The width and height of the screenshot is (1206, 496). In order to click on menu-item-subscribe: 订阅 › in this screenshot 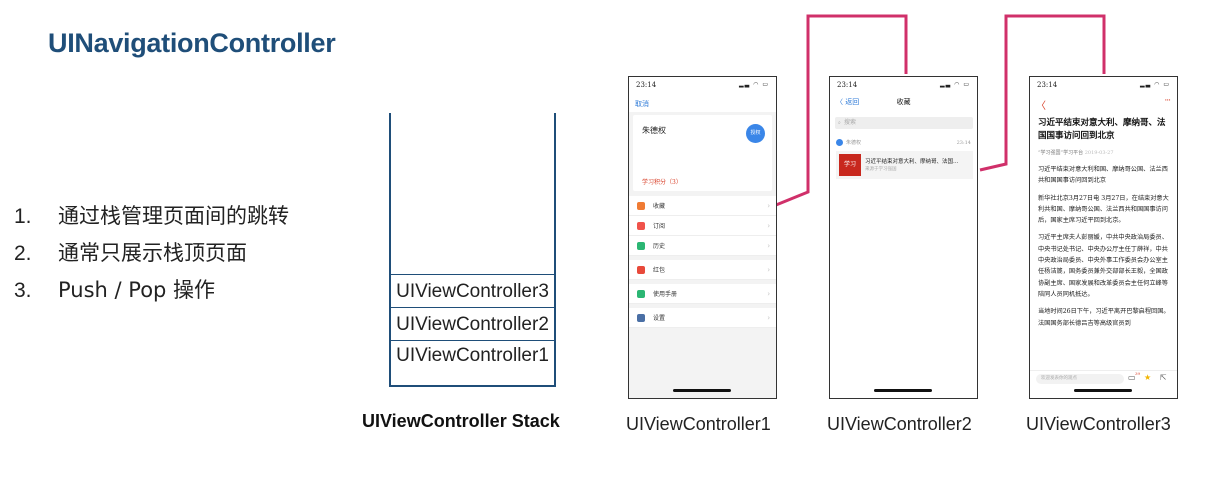, I will do `click(702, 226)`.